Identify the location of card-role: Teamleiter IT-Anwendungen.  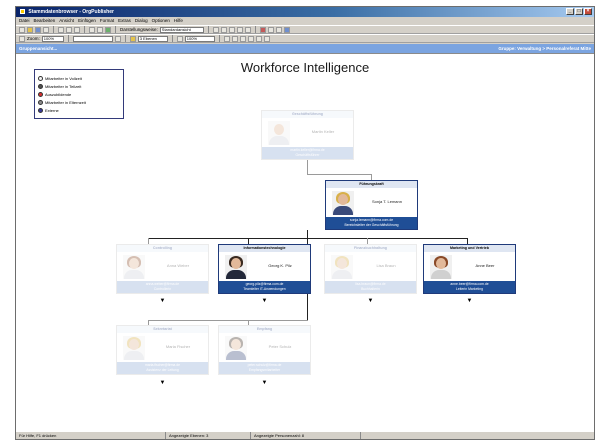
(264, 289).